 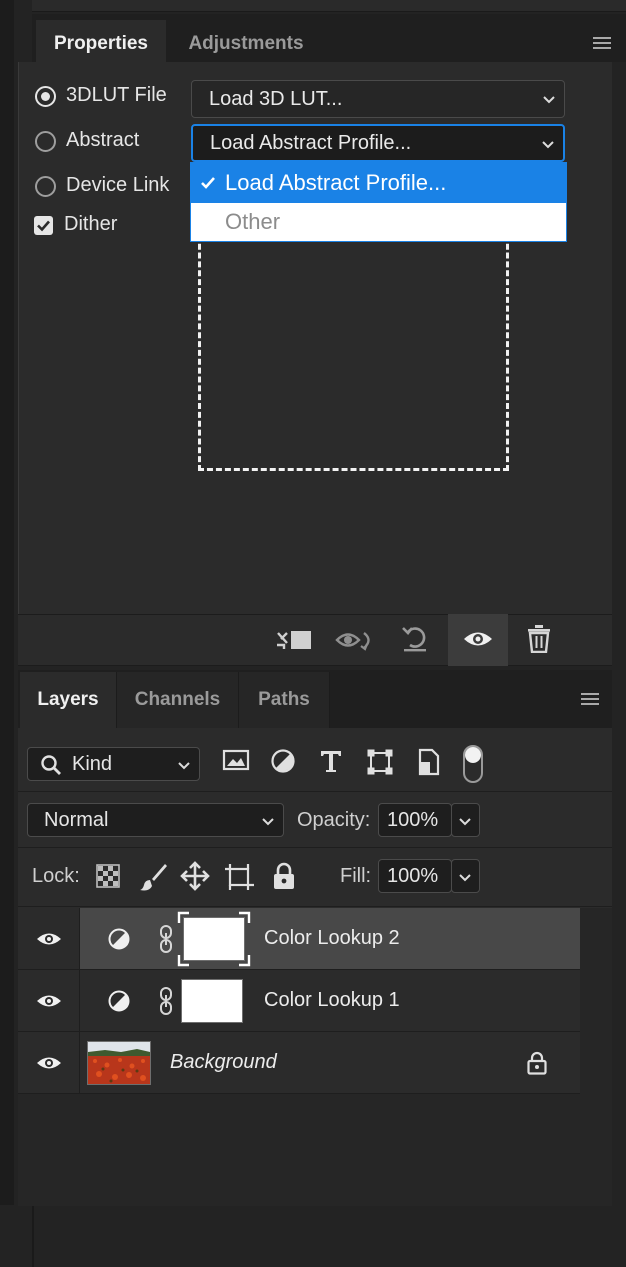 What do you see at coordinates (355, 640) in the screenshot?
I see `view-previous-state-icon` at bounding box center [355, 640].